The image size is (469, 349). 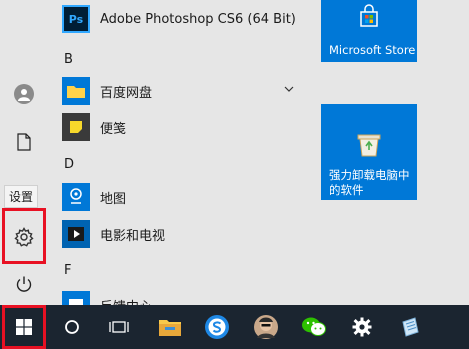 I want to click on settings-gear-icon, so click(x=24, y=237).